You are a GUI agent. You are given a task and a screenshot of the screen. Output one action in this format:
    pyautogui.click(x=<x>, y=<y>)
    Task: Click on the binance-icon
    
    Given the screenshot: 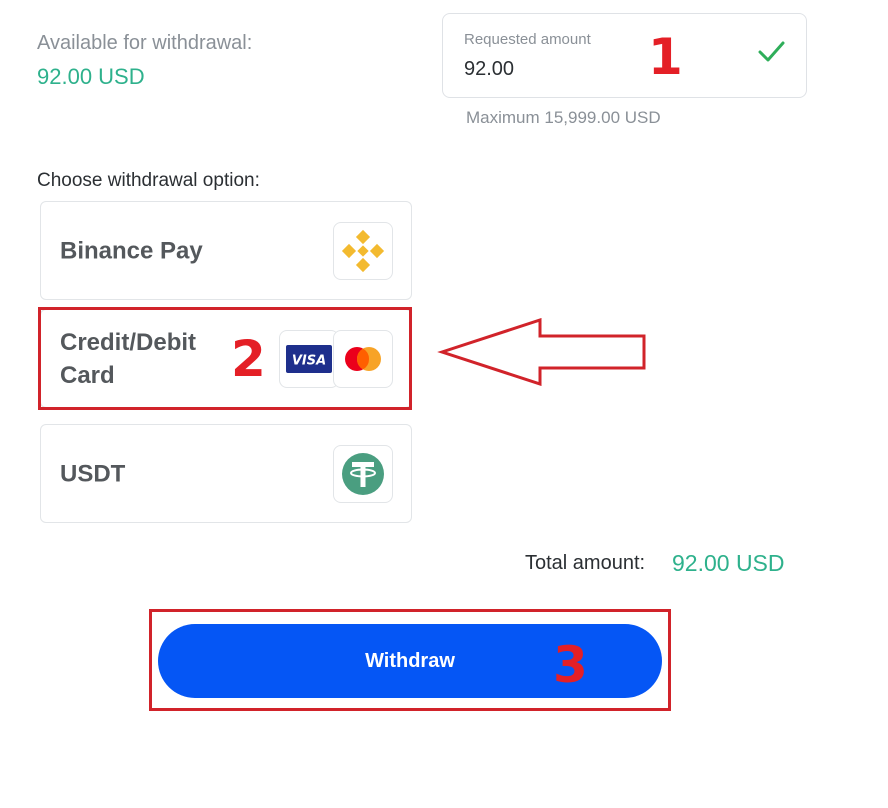 What is the action you would take?
    pyautogui.click(x=363, y=250)
    